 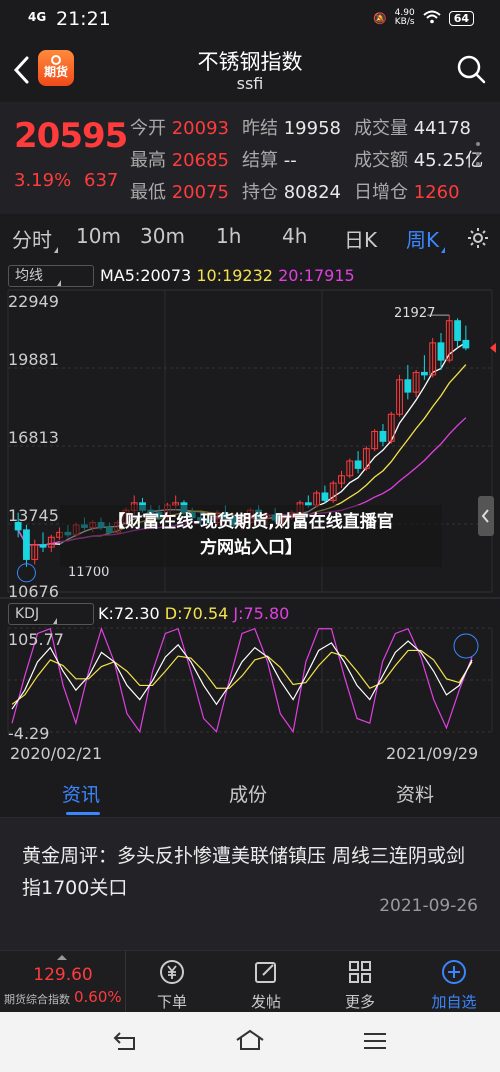 I want to click on post-label: 发帖, so click(x=265, y=1002).